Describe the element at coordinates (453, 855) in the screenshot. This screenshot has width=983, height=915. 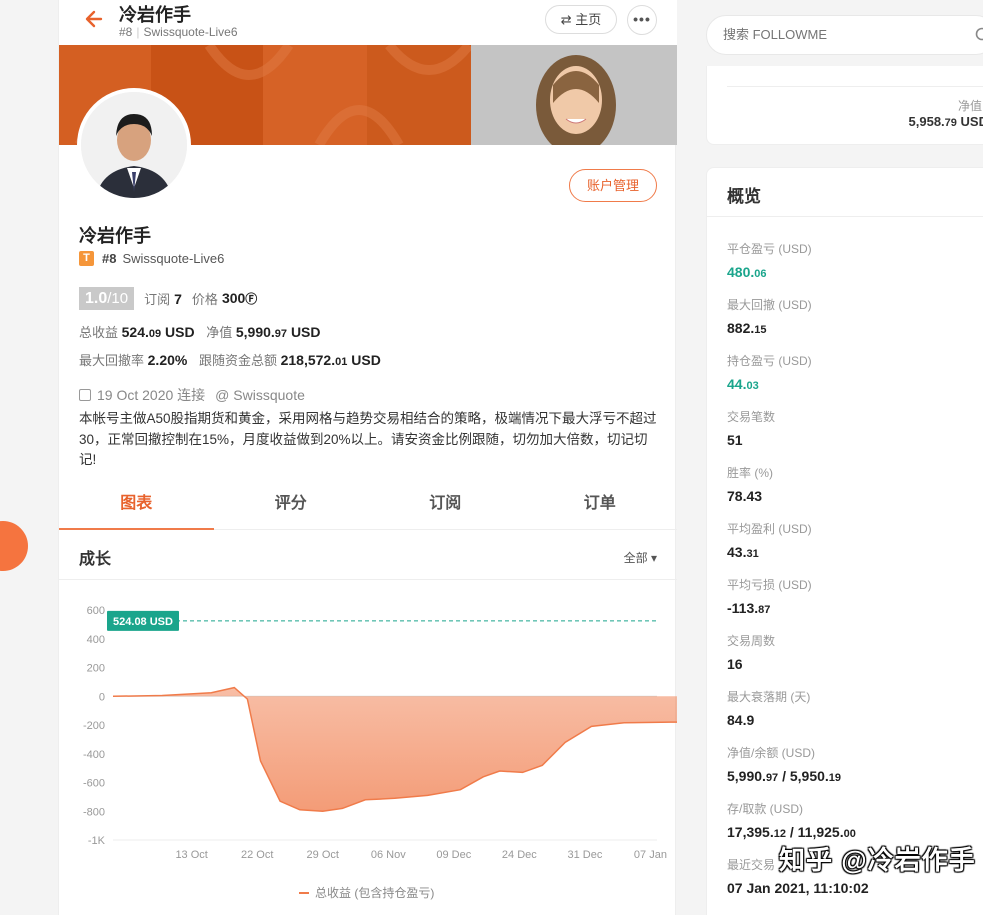
I see `x-tick-label: 09 Dec` at that location.